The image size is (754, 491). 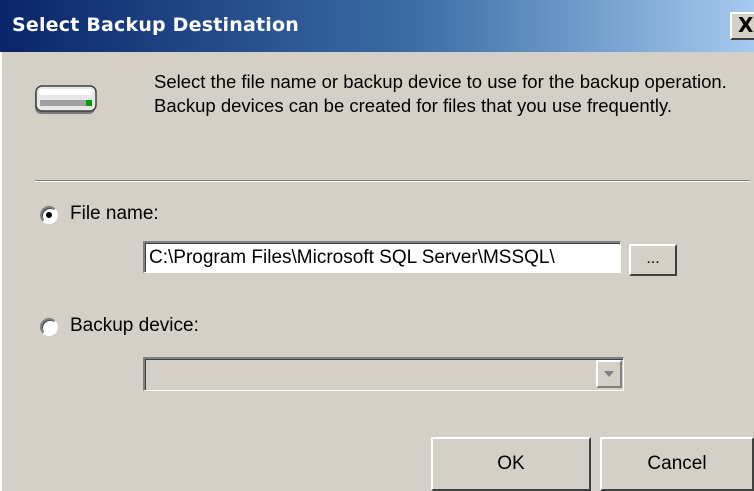 What do you see at coordinates (511, 464) in the screenshot?
I see `ok-button: OK` at bounding box center [511, 464].